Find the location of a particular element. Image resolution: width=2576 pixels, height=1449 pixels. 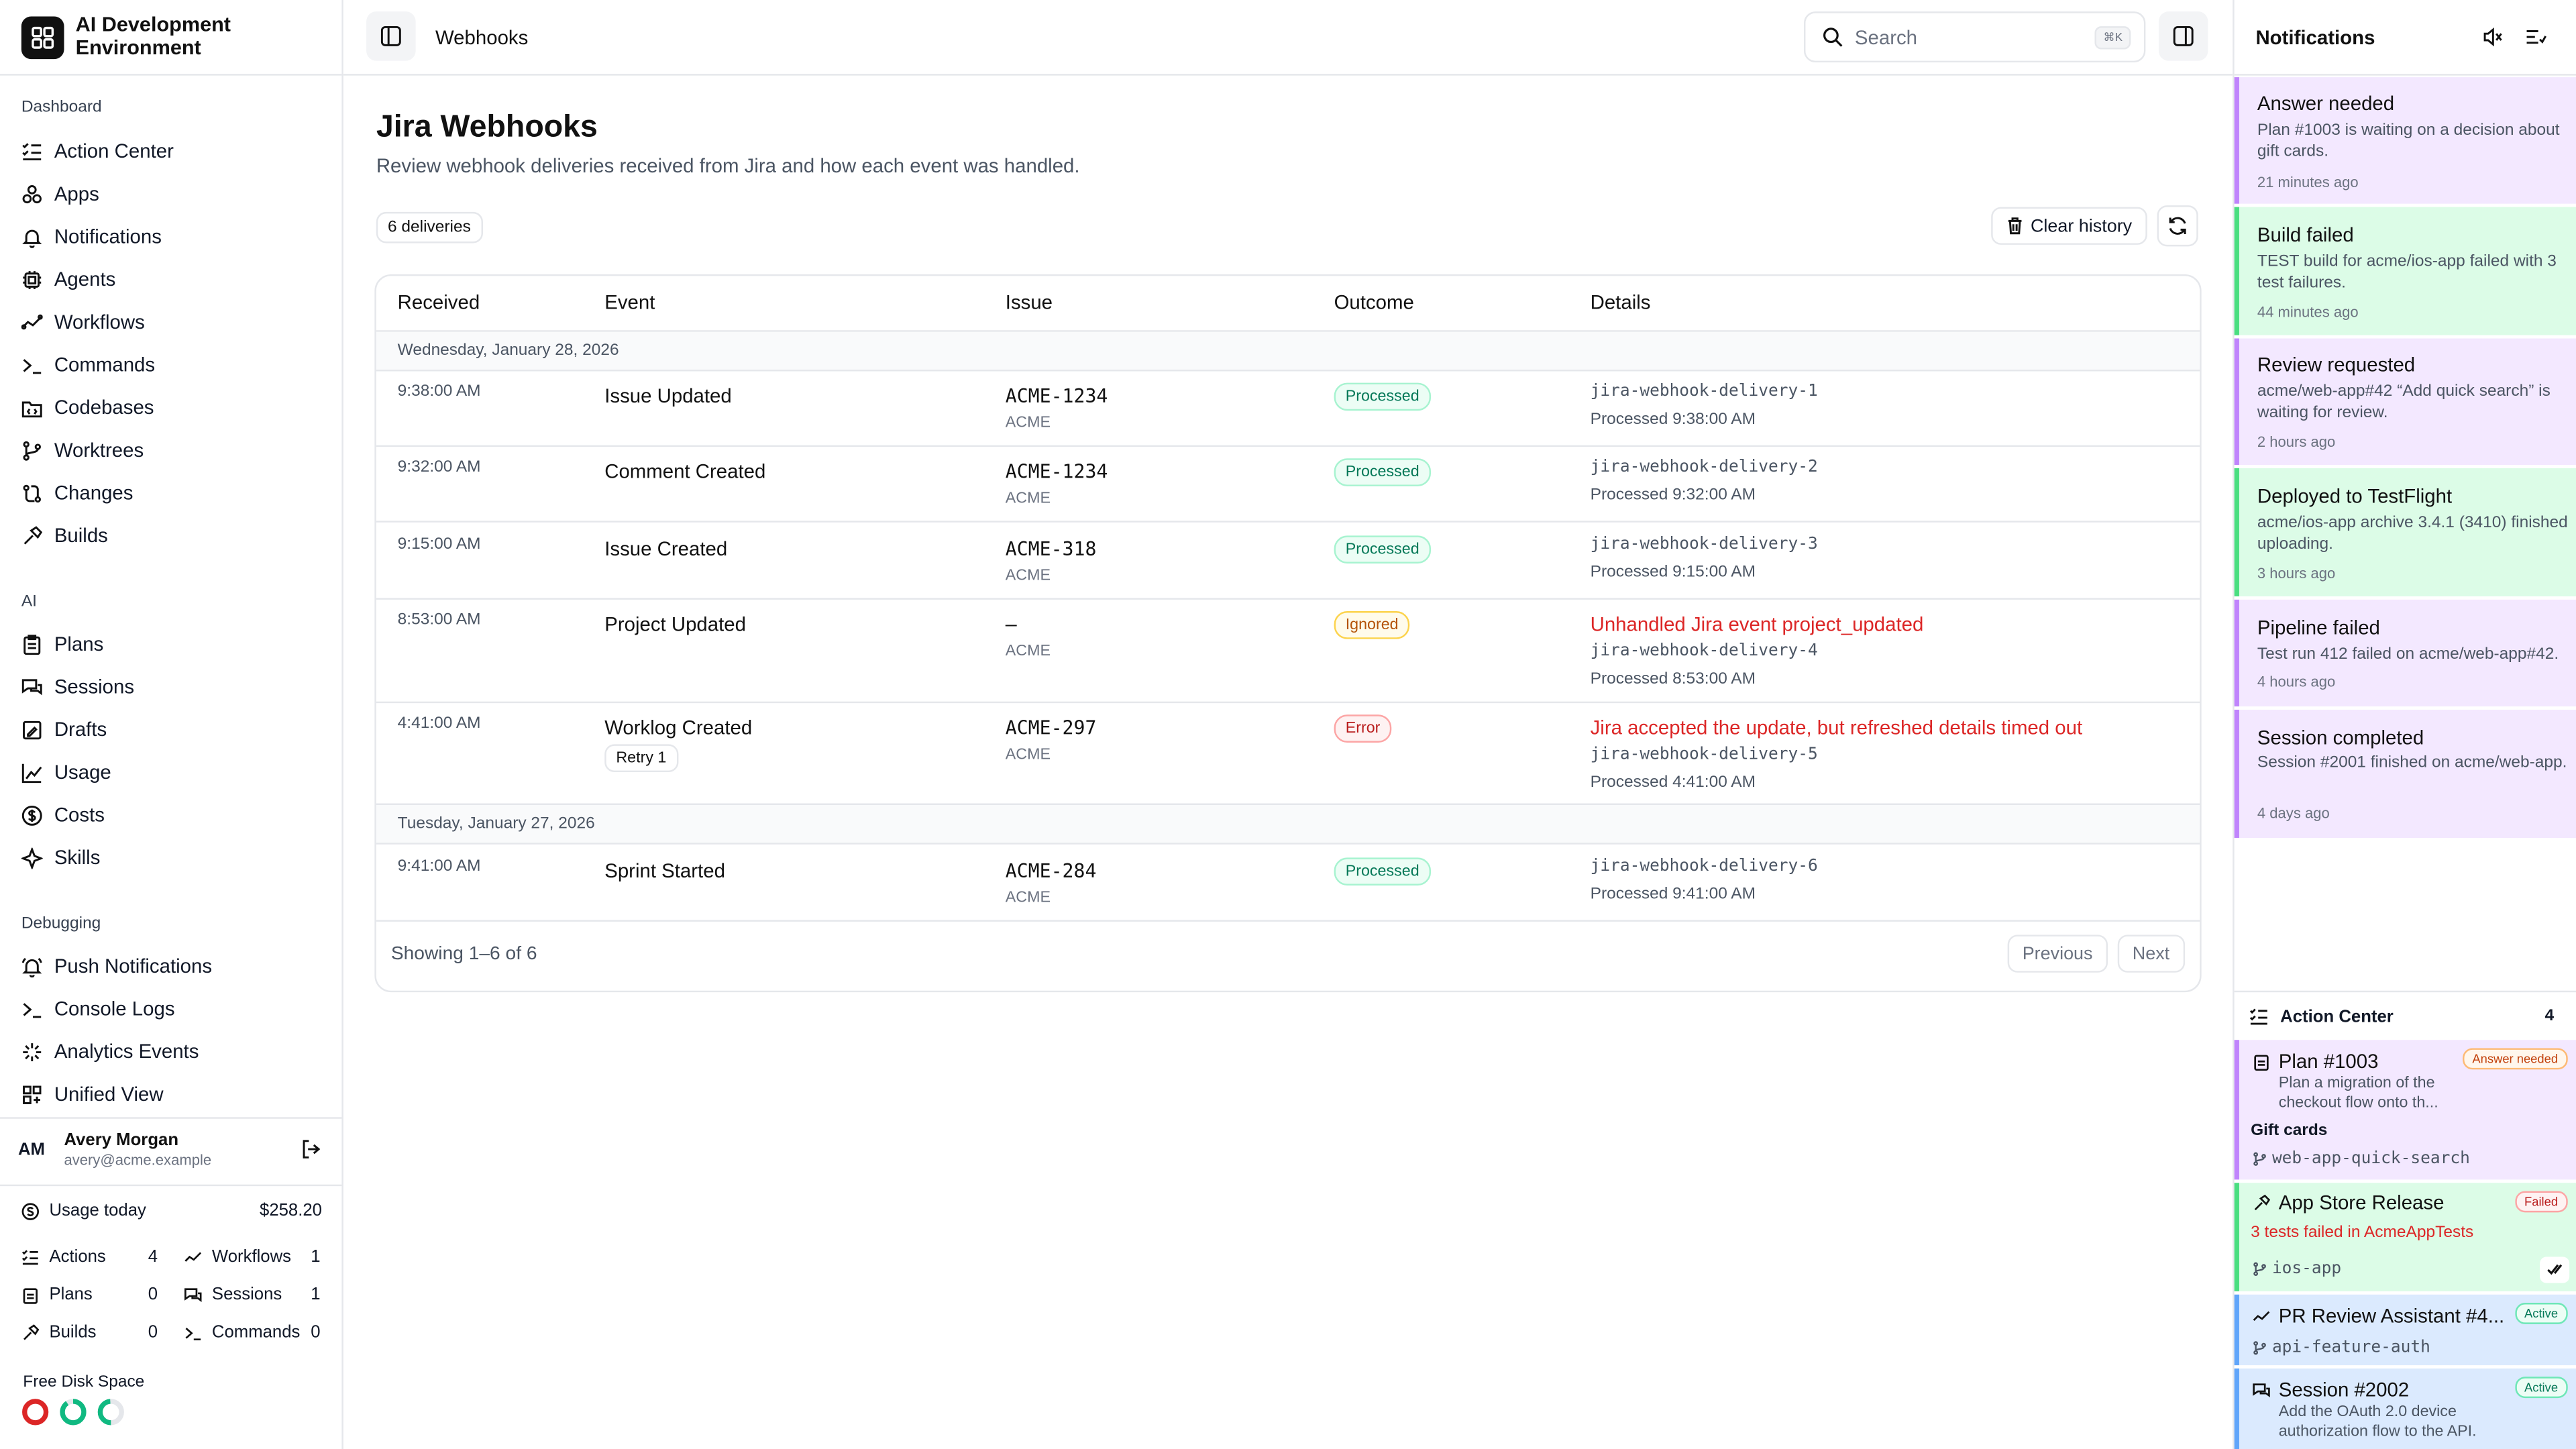

stat-workflows: Workflows is located at coordinates (237, 1257).